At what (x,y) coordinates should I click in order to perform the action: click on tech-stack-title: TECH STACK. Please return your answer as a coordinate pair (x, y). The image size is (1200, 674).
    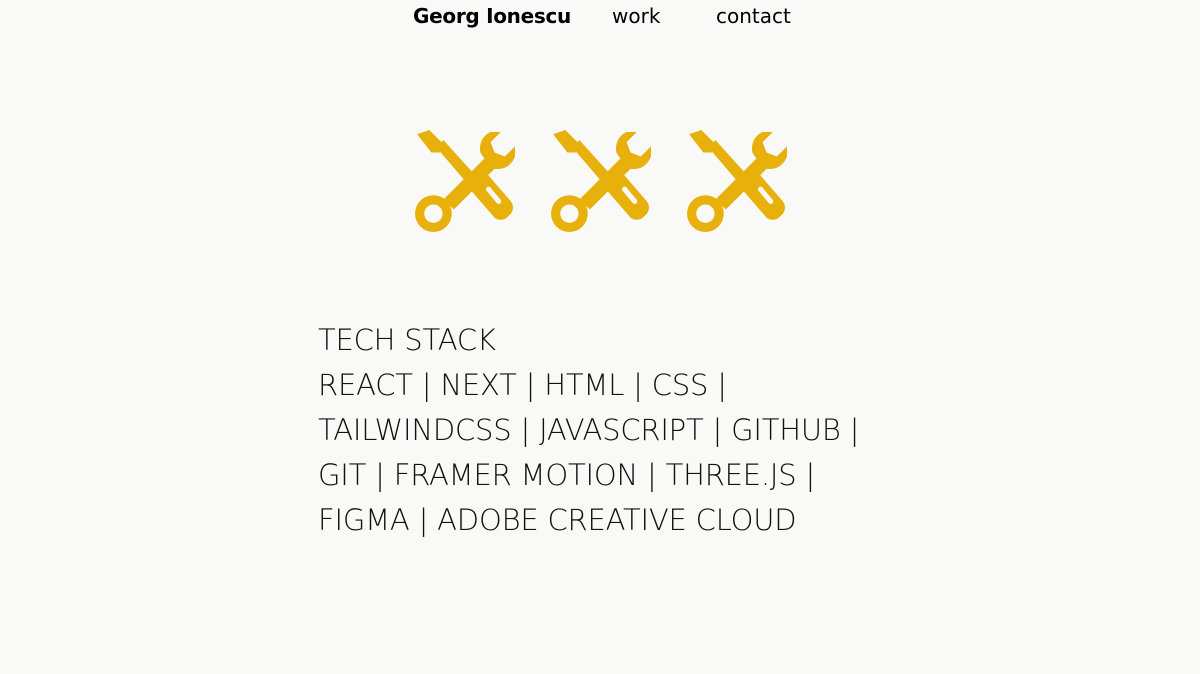
    Looking at the image, I should click on (407, 340).